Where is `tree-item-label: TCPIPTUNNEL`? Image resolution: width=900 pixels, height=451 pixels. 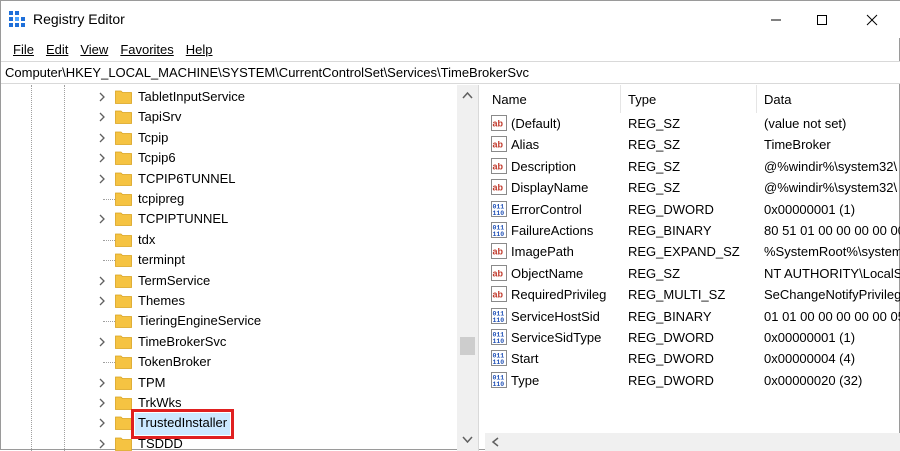
tree-item-label: TCPIPTUNNEL is located at coordinates (183, 219).